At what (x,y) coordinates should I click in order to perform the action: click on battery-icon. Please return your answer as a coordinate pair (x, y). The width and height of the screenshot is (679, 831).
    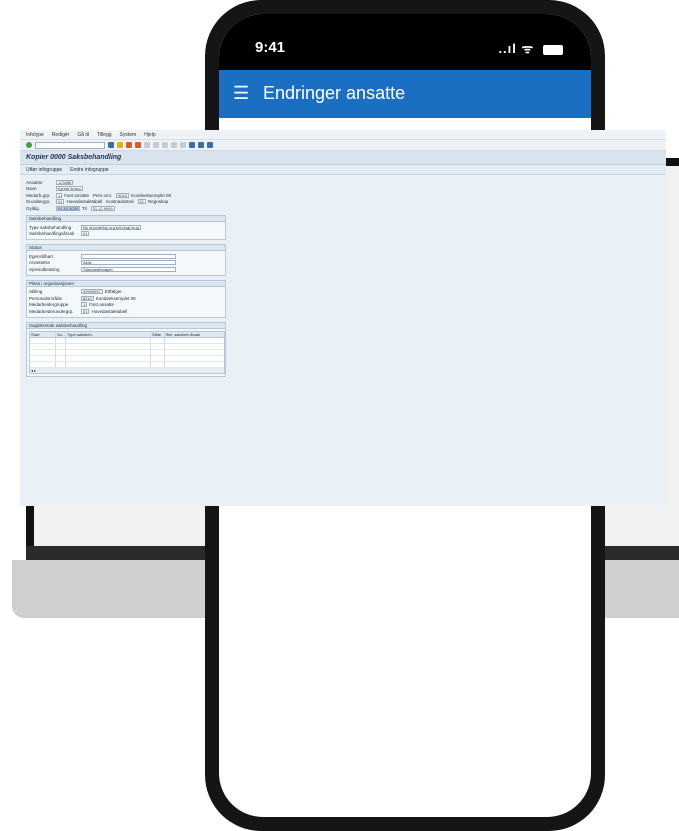
    Looking at the image, I should click on (553, 49).